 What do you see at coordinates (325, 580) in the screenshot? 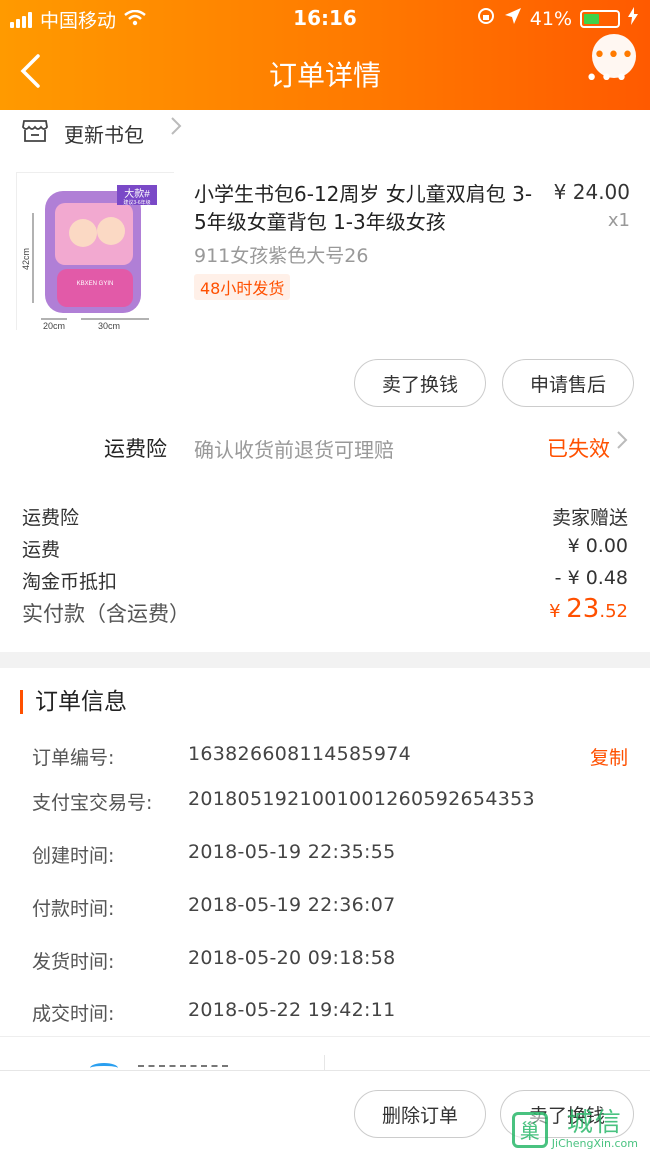
I see `fee-row: 淘金币抵扣 - ¥ 0.48` at bounding box center [325, 580].